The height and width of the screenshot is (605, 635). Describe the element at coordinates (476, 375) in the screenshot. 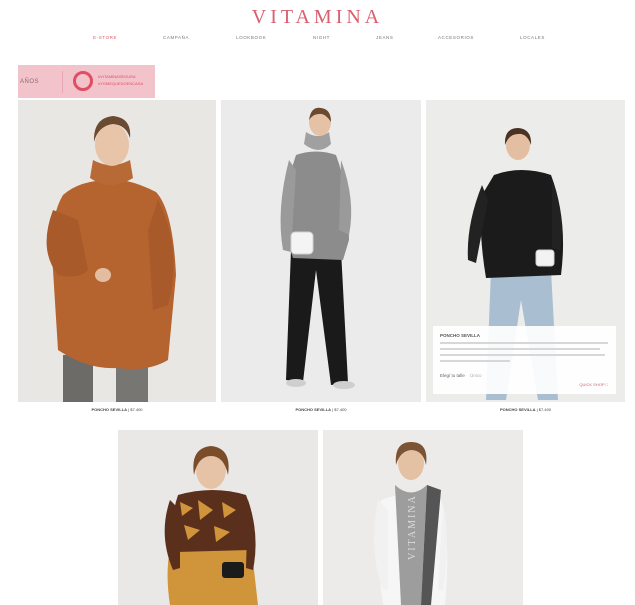

I see `size-value: Único` at that location.